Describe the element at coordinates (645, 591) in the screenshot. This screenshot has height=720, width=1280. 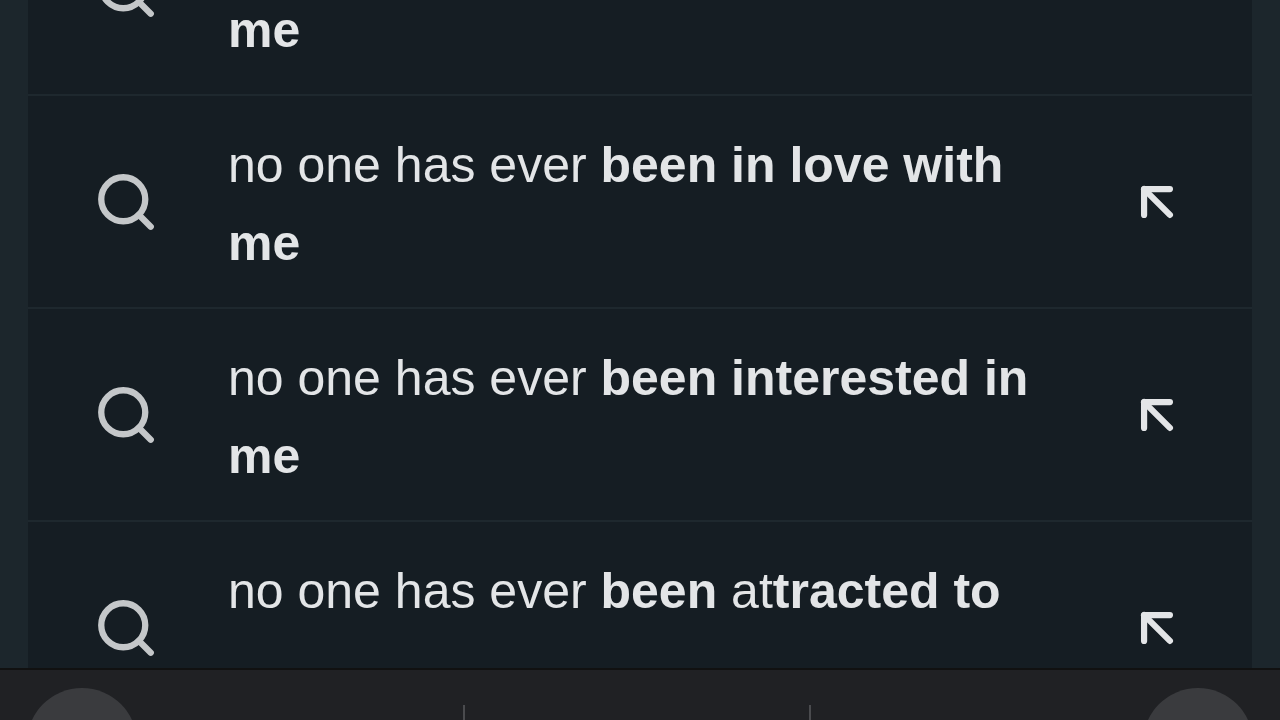
I see `suggestion-text: no one has ever been attracted to` at that location.